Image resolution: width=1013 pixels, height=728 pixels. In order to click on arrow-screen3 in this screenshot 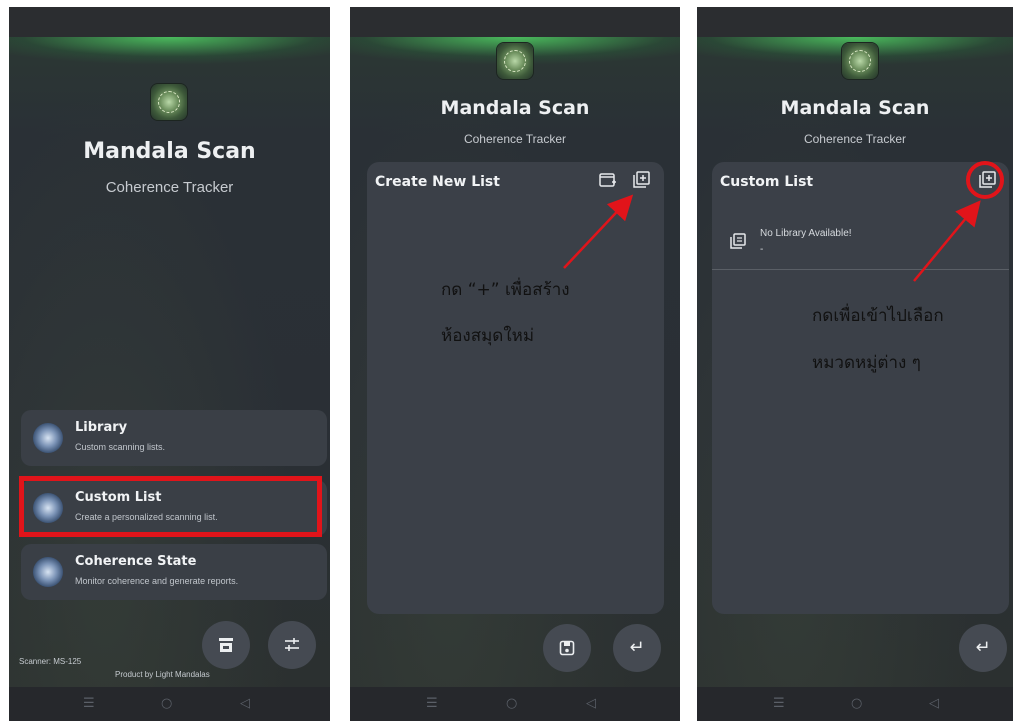, I will do `click(947, 241)`.